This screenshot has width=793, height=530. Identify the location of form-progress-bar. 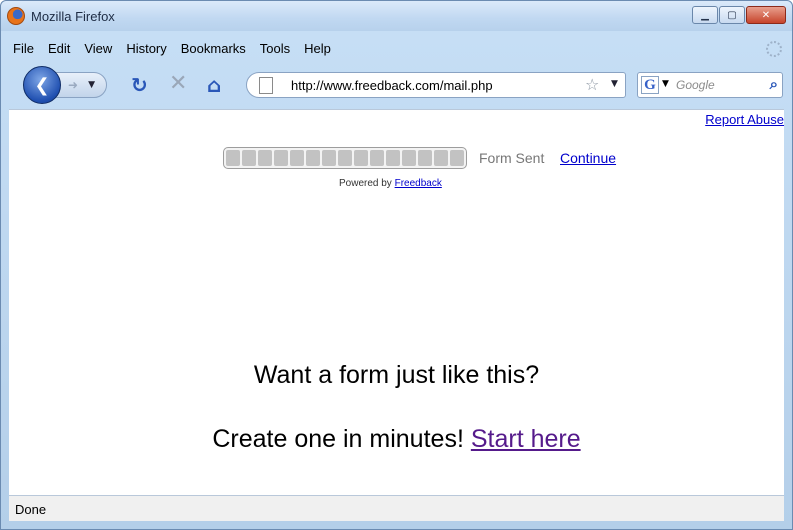
(345, 158).